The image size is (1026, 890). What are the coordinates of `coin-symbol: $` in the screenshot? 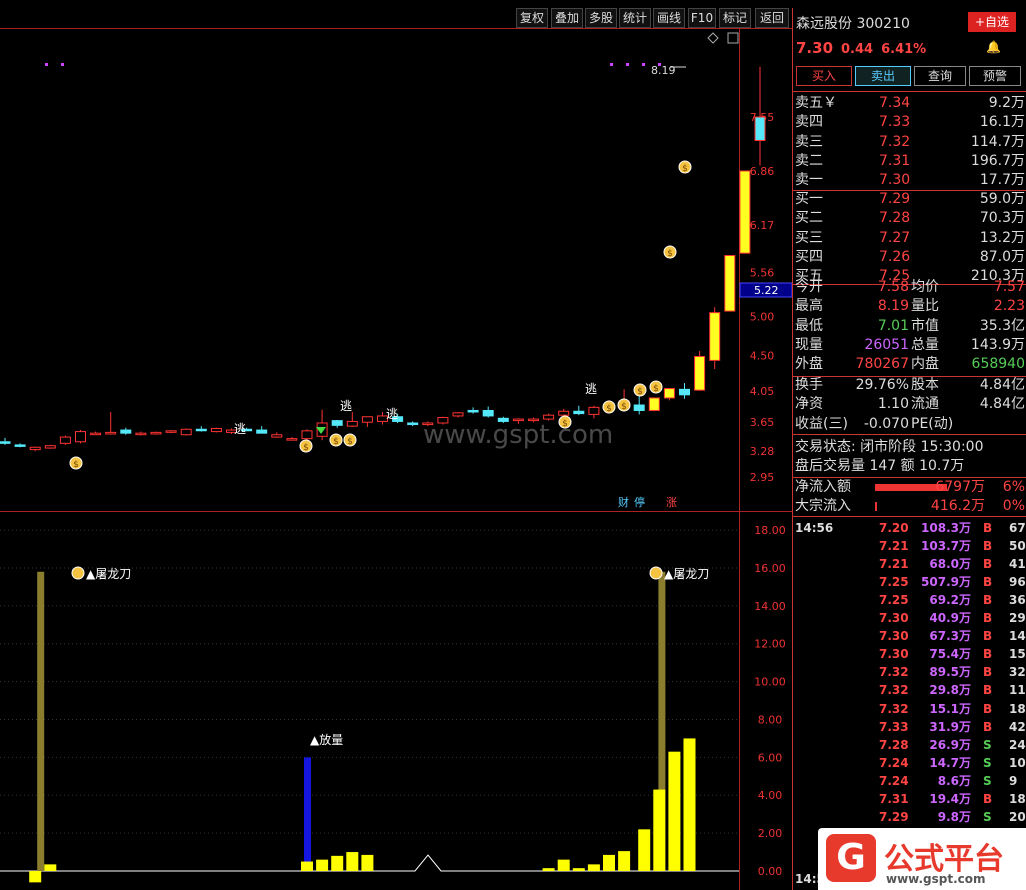 It's located at (670, 254).